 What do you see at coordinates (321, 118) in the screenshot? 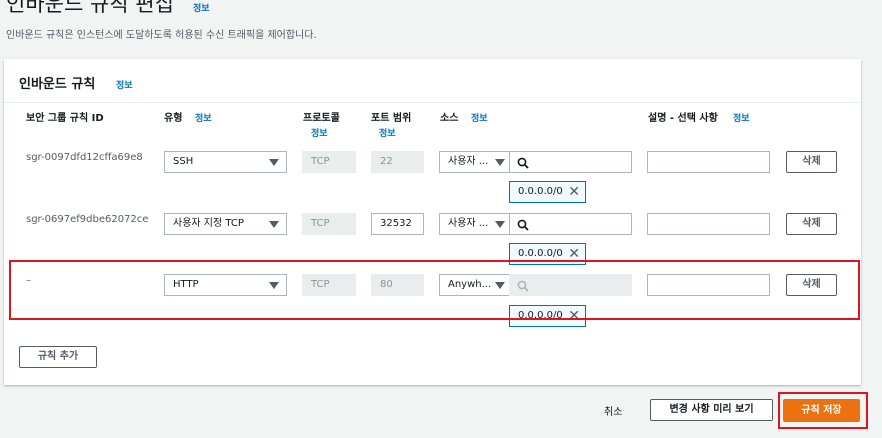
I see `column-header-protocol: 프로토콜` at bounding box center [321, 118].